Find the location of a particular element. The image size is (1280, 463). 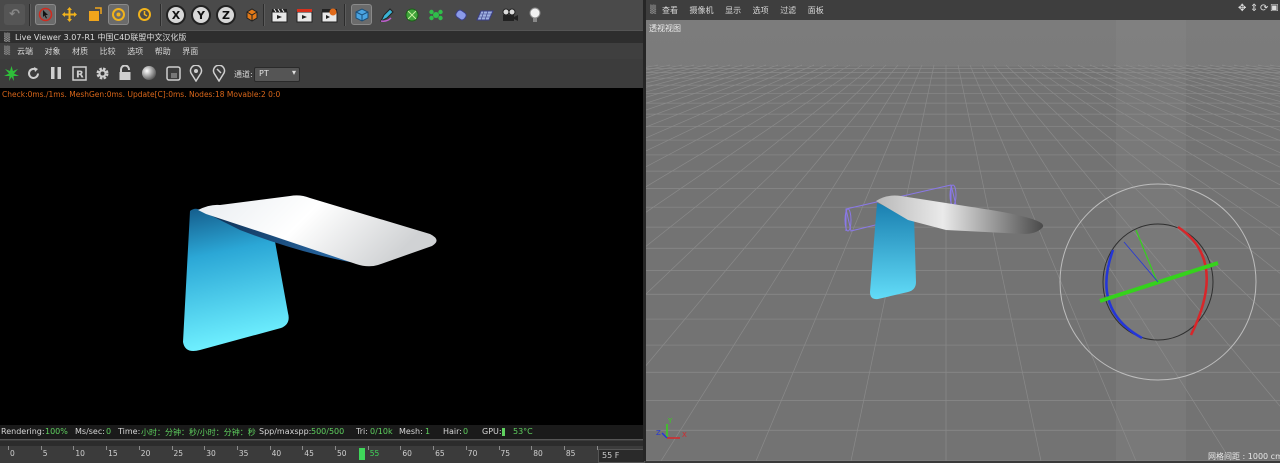

menu-filter: 过滤 is located at coordinates (788, 10).